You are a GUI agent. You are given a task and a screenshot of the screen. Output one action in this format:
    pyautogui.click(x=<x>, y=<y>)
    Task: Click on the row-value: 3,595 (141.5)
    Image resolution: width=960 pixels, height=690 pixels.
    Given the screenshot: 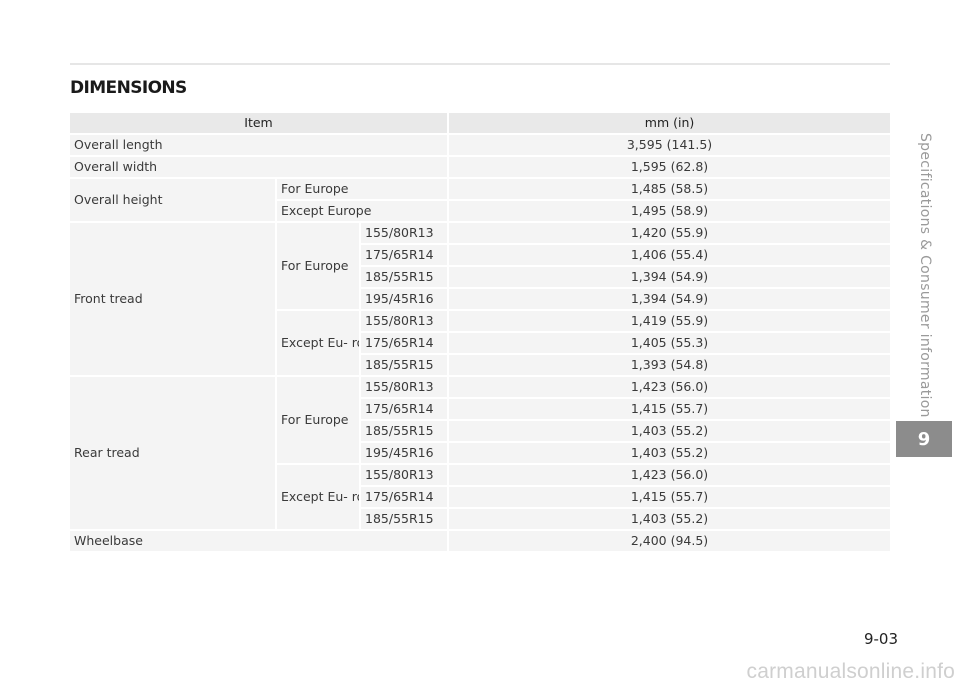 What is the action you would take?
    pyautogui.click(x=669, y=145)
    